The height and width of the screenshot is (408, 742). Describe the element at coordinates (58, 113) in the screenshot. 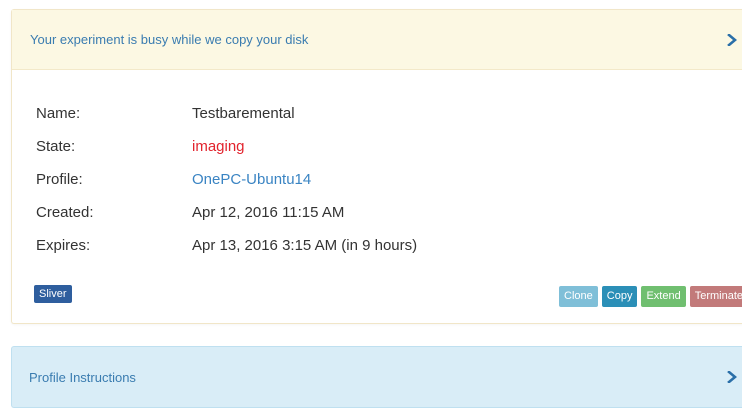

I see `name-label: Name:` at that location.